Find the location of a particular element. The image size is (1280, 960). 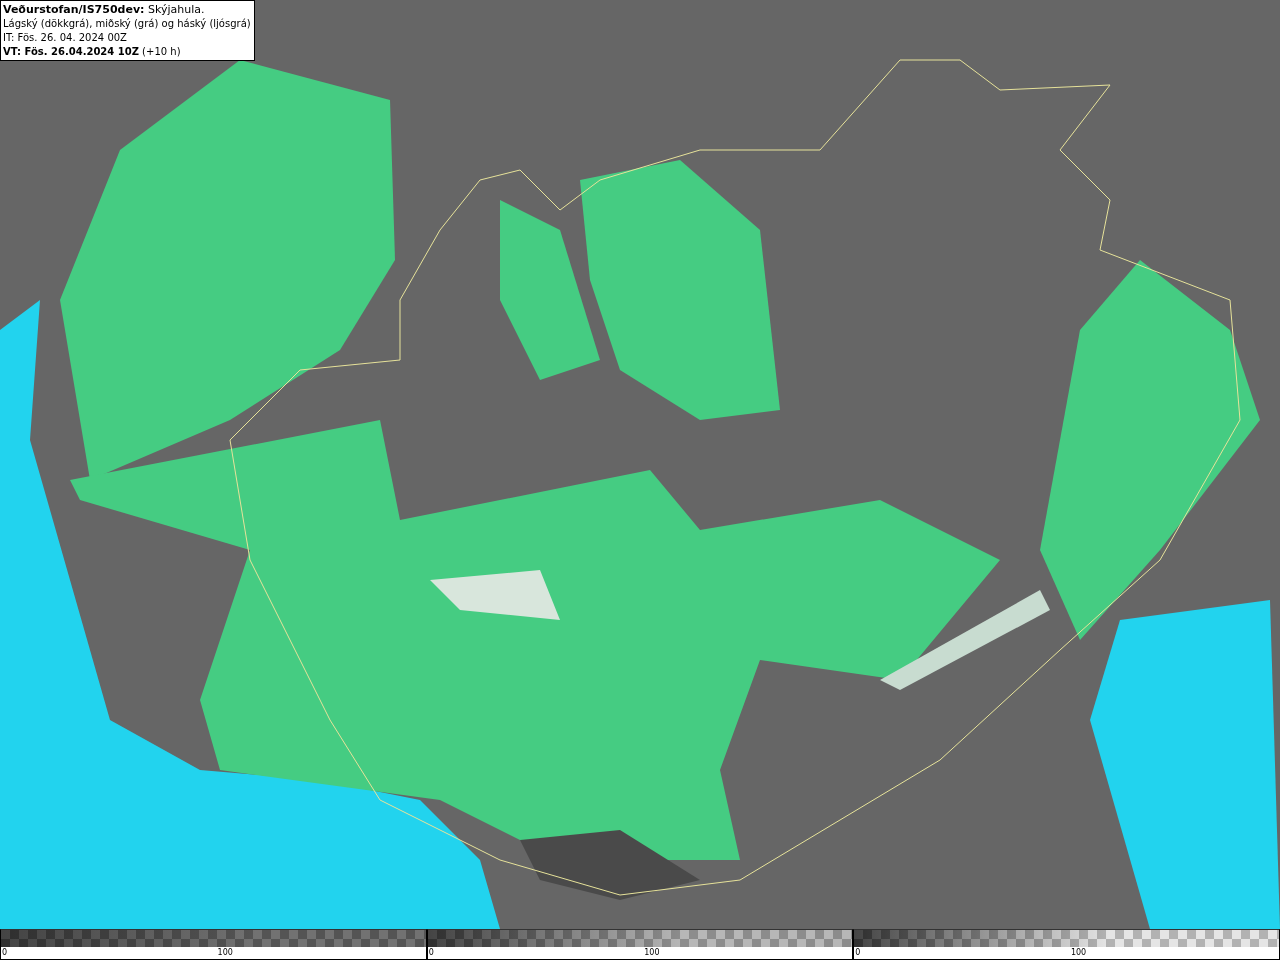

legend-text: Lágský (dökkgrá), miðský (grá) og háský (ljósgrá) is located at coordinates (127, 24).